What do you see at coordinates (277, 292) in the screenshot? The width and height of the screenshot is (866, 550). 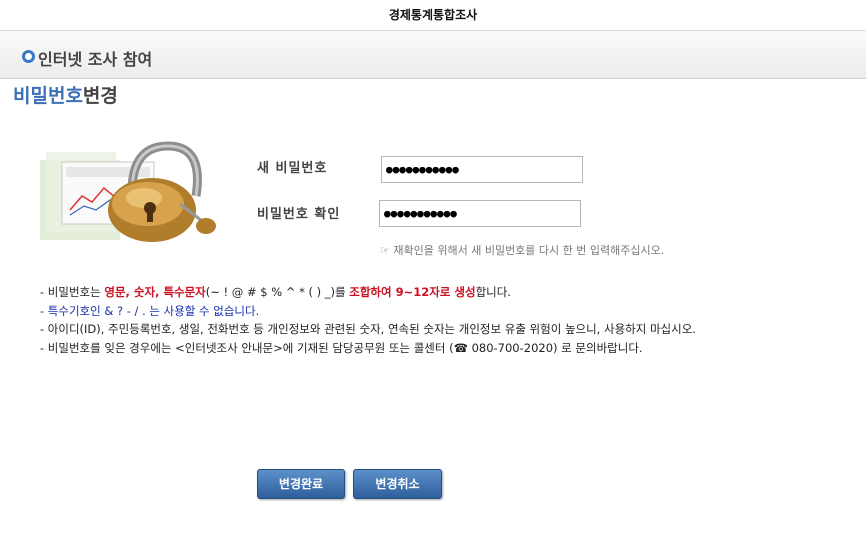 I see `rule-text: (~ ! @ # $ % ^ * ( ) _)를` at bounding box center [277, 292].